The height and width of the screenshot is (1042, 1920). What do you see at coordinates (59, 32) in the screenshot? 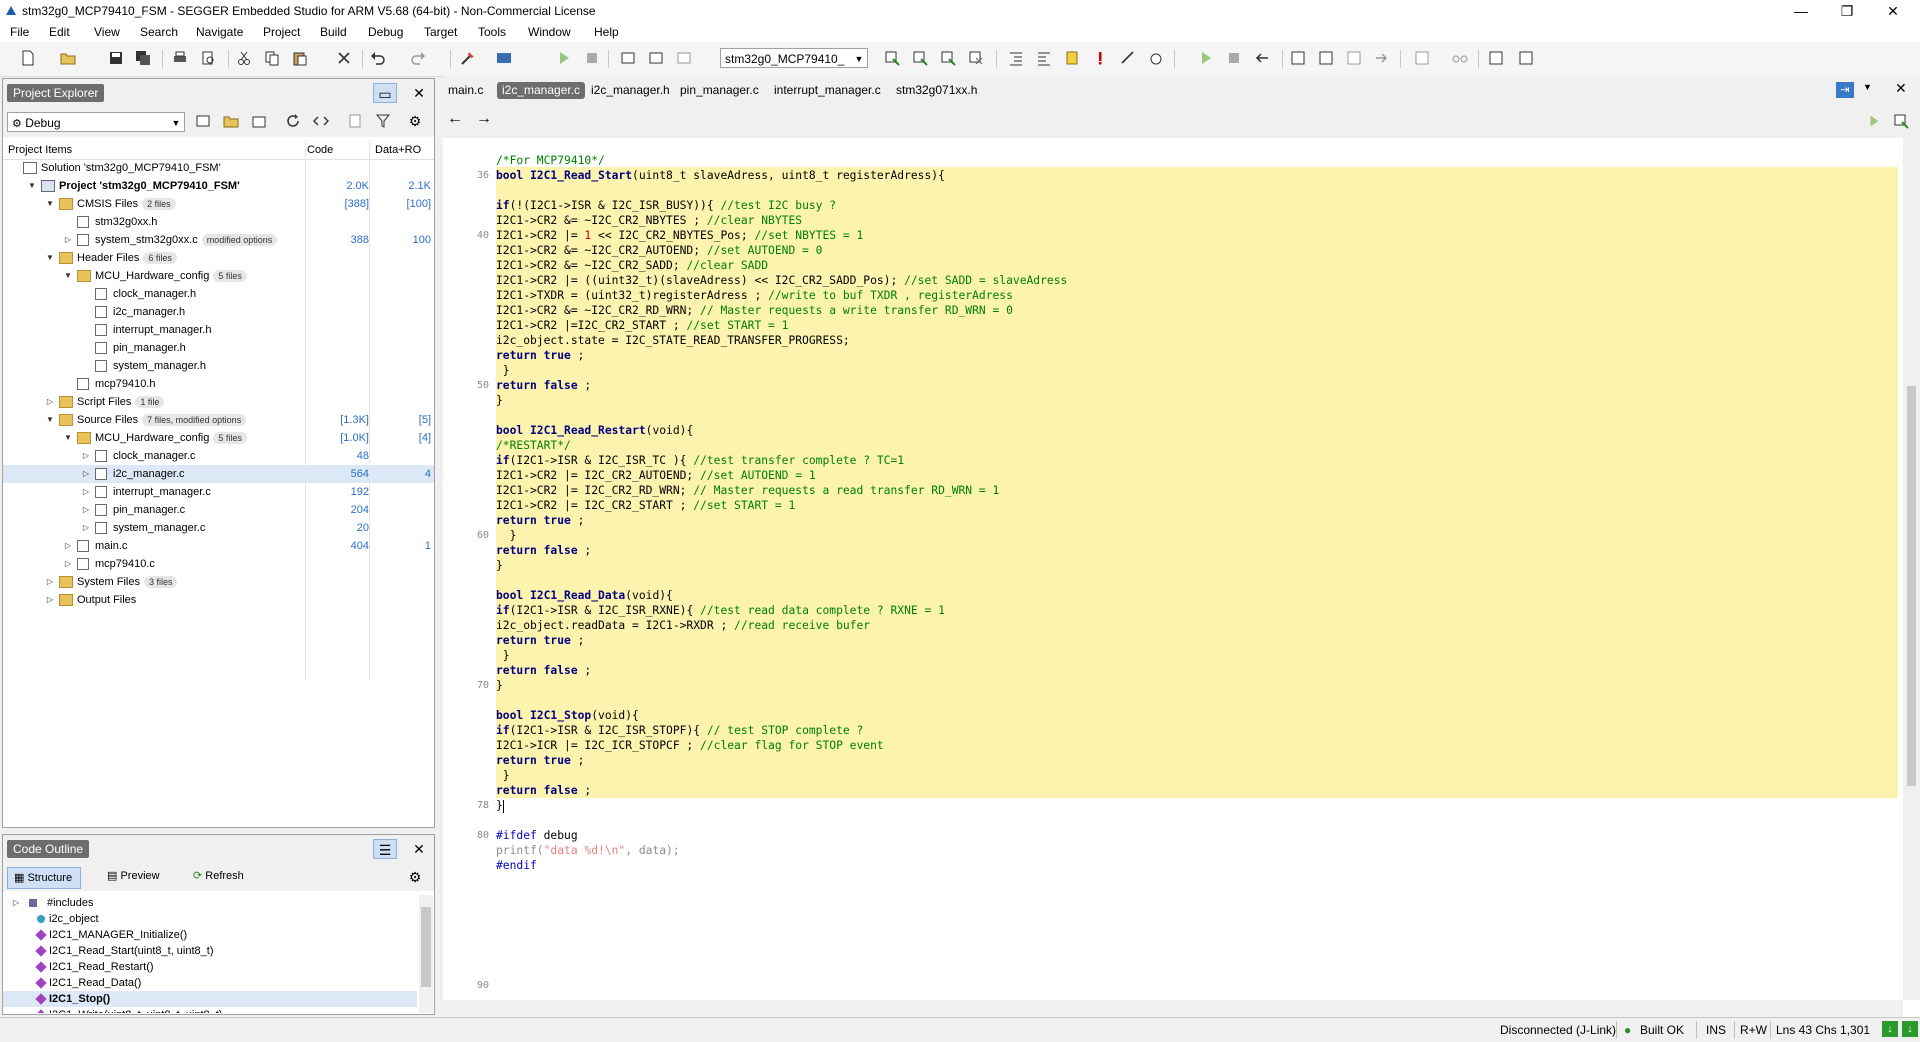
I see `menu-edit: Edit` at bounding box center [59, 32].